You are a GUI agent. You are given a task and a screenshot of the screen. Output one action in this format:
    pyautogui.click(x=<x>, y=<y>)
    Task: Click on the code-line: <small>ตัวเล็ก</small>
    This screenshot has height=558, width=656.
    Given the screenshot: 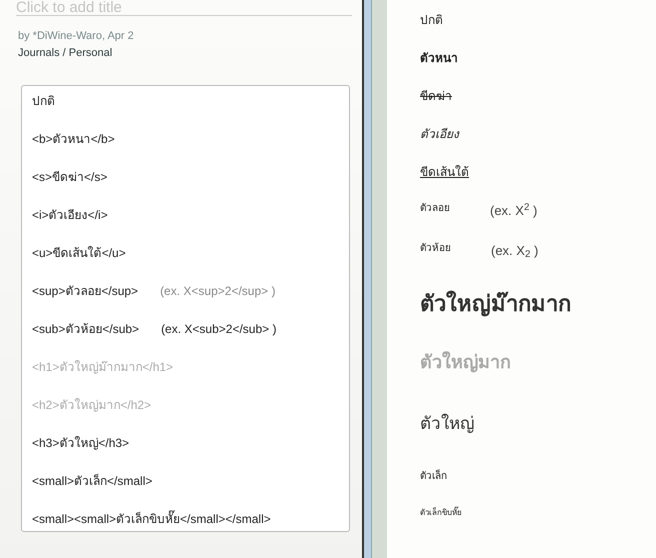 What is the action you would take?
    pyautogui.click(x=92, y=481)
    